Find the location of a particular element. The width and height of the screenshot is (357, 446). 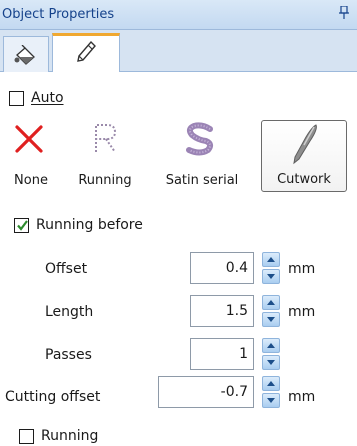

mode-running-label: Running is located at coordinates (105, 180).